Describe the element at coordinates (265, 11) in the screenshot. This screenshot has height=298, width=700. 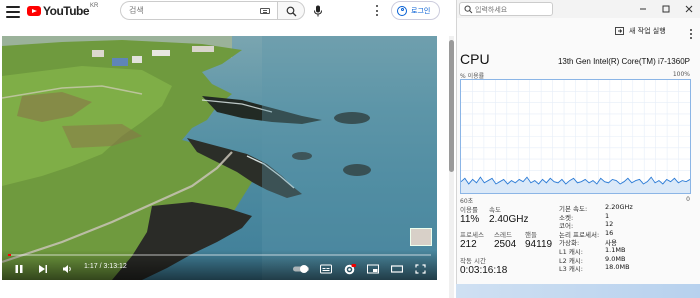
I see `keyboard-icon` at that location.